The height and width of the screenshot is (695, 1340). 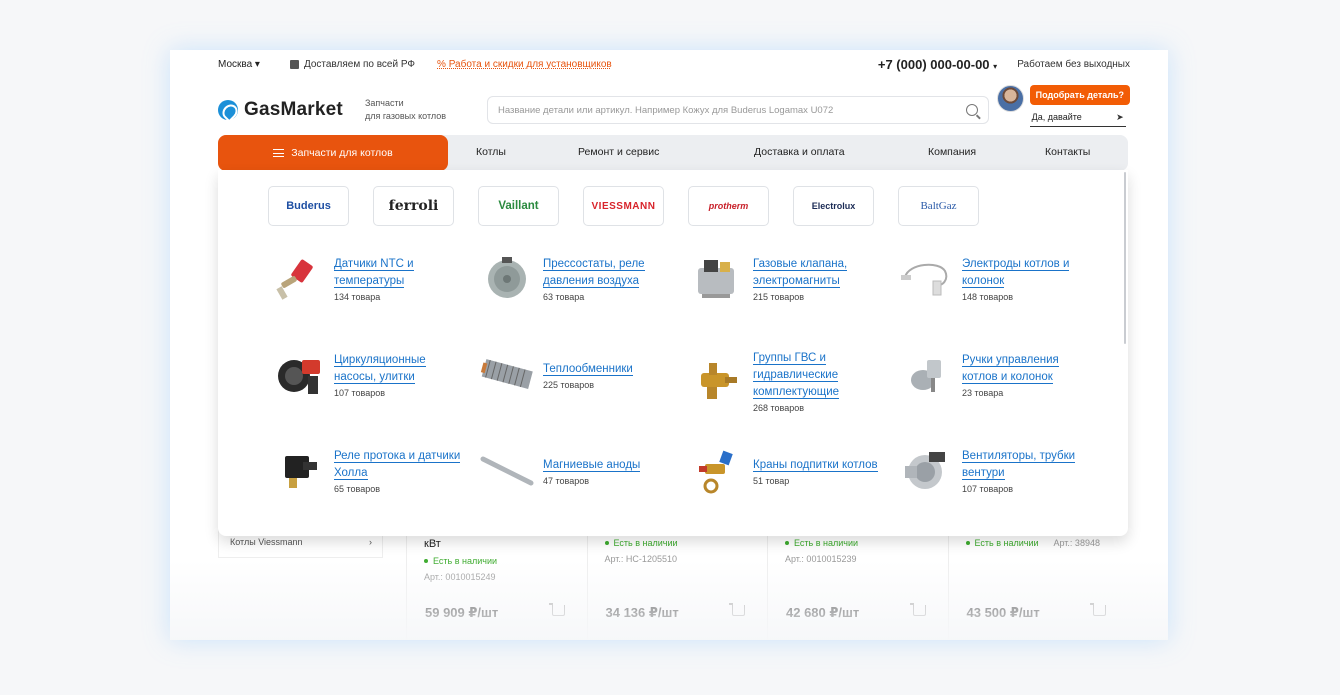 I want to click on search-input, so click(x=731, y=110).